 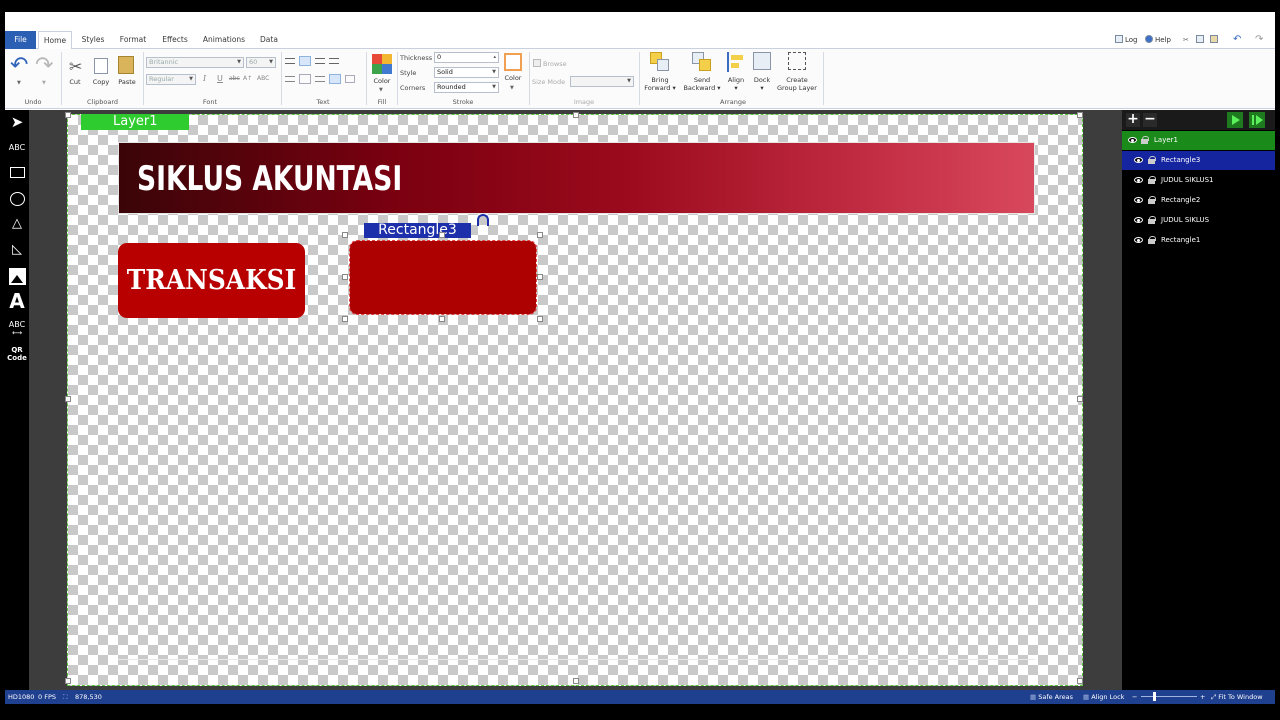 I want to click on italic-icon: I, so click(x=204, y=78).